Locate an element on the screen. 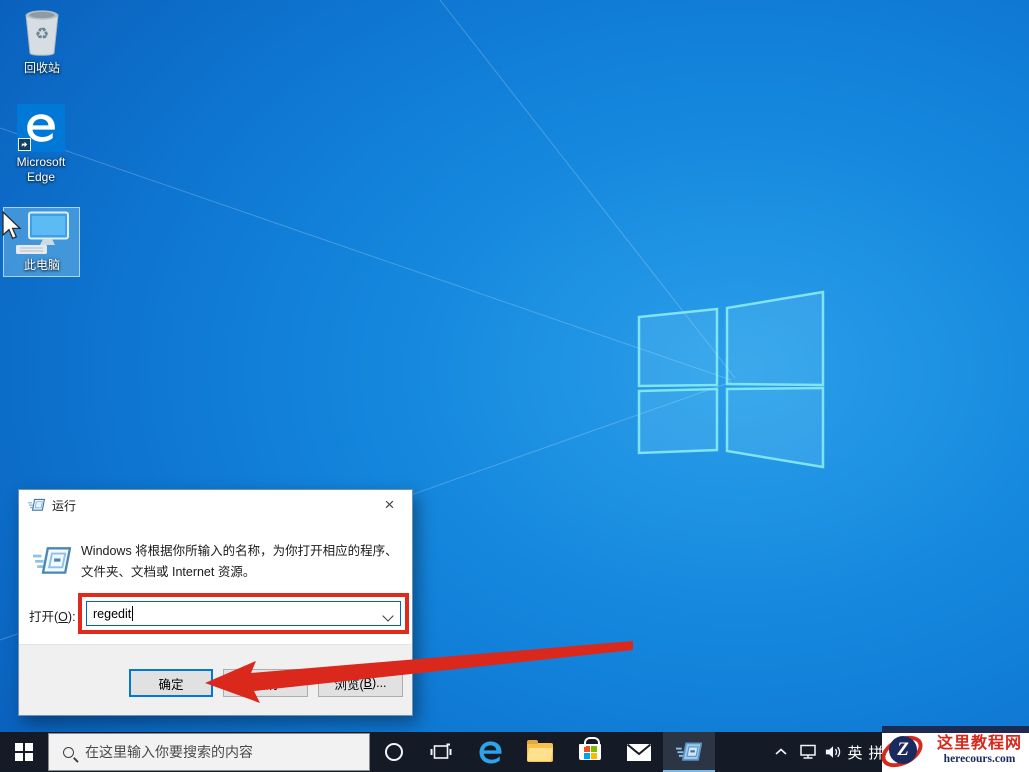  taskbar-search is located at coordinates (209, 752).